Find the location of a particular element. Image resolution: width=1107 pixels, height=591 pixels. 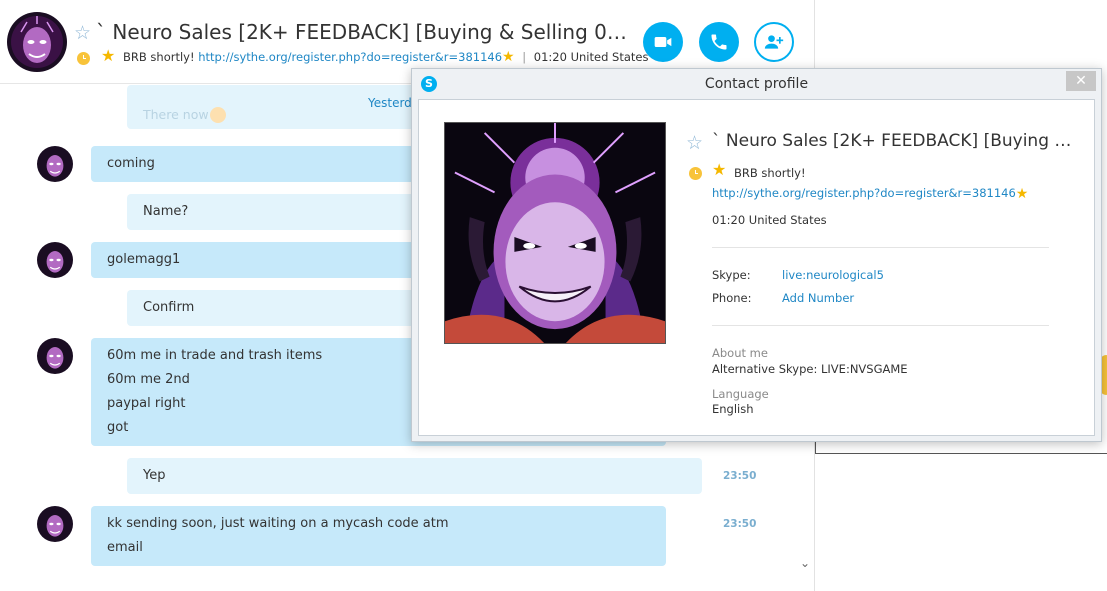

dialog-title: Contact profile is located at coordinates (756, 84).